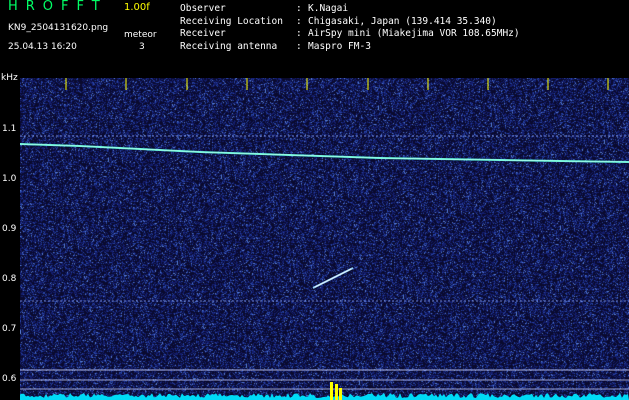  I want to click on app-version: 1.00f, so click(137, 7).